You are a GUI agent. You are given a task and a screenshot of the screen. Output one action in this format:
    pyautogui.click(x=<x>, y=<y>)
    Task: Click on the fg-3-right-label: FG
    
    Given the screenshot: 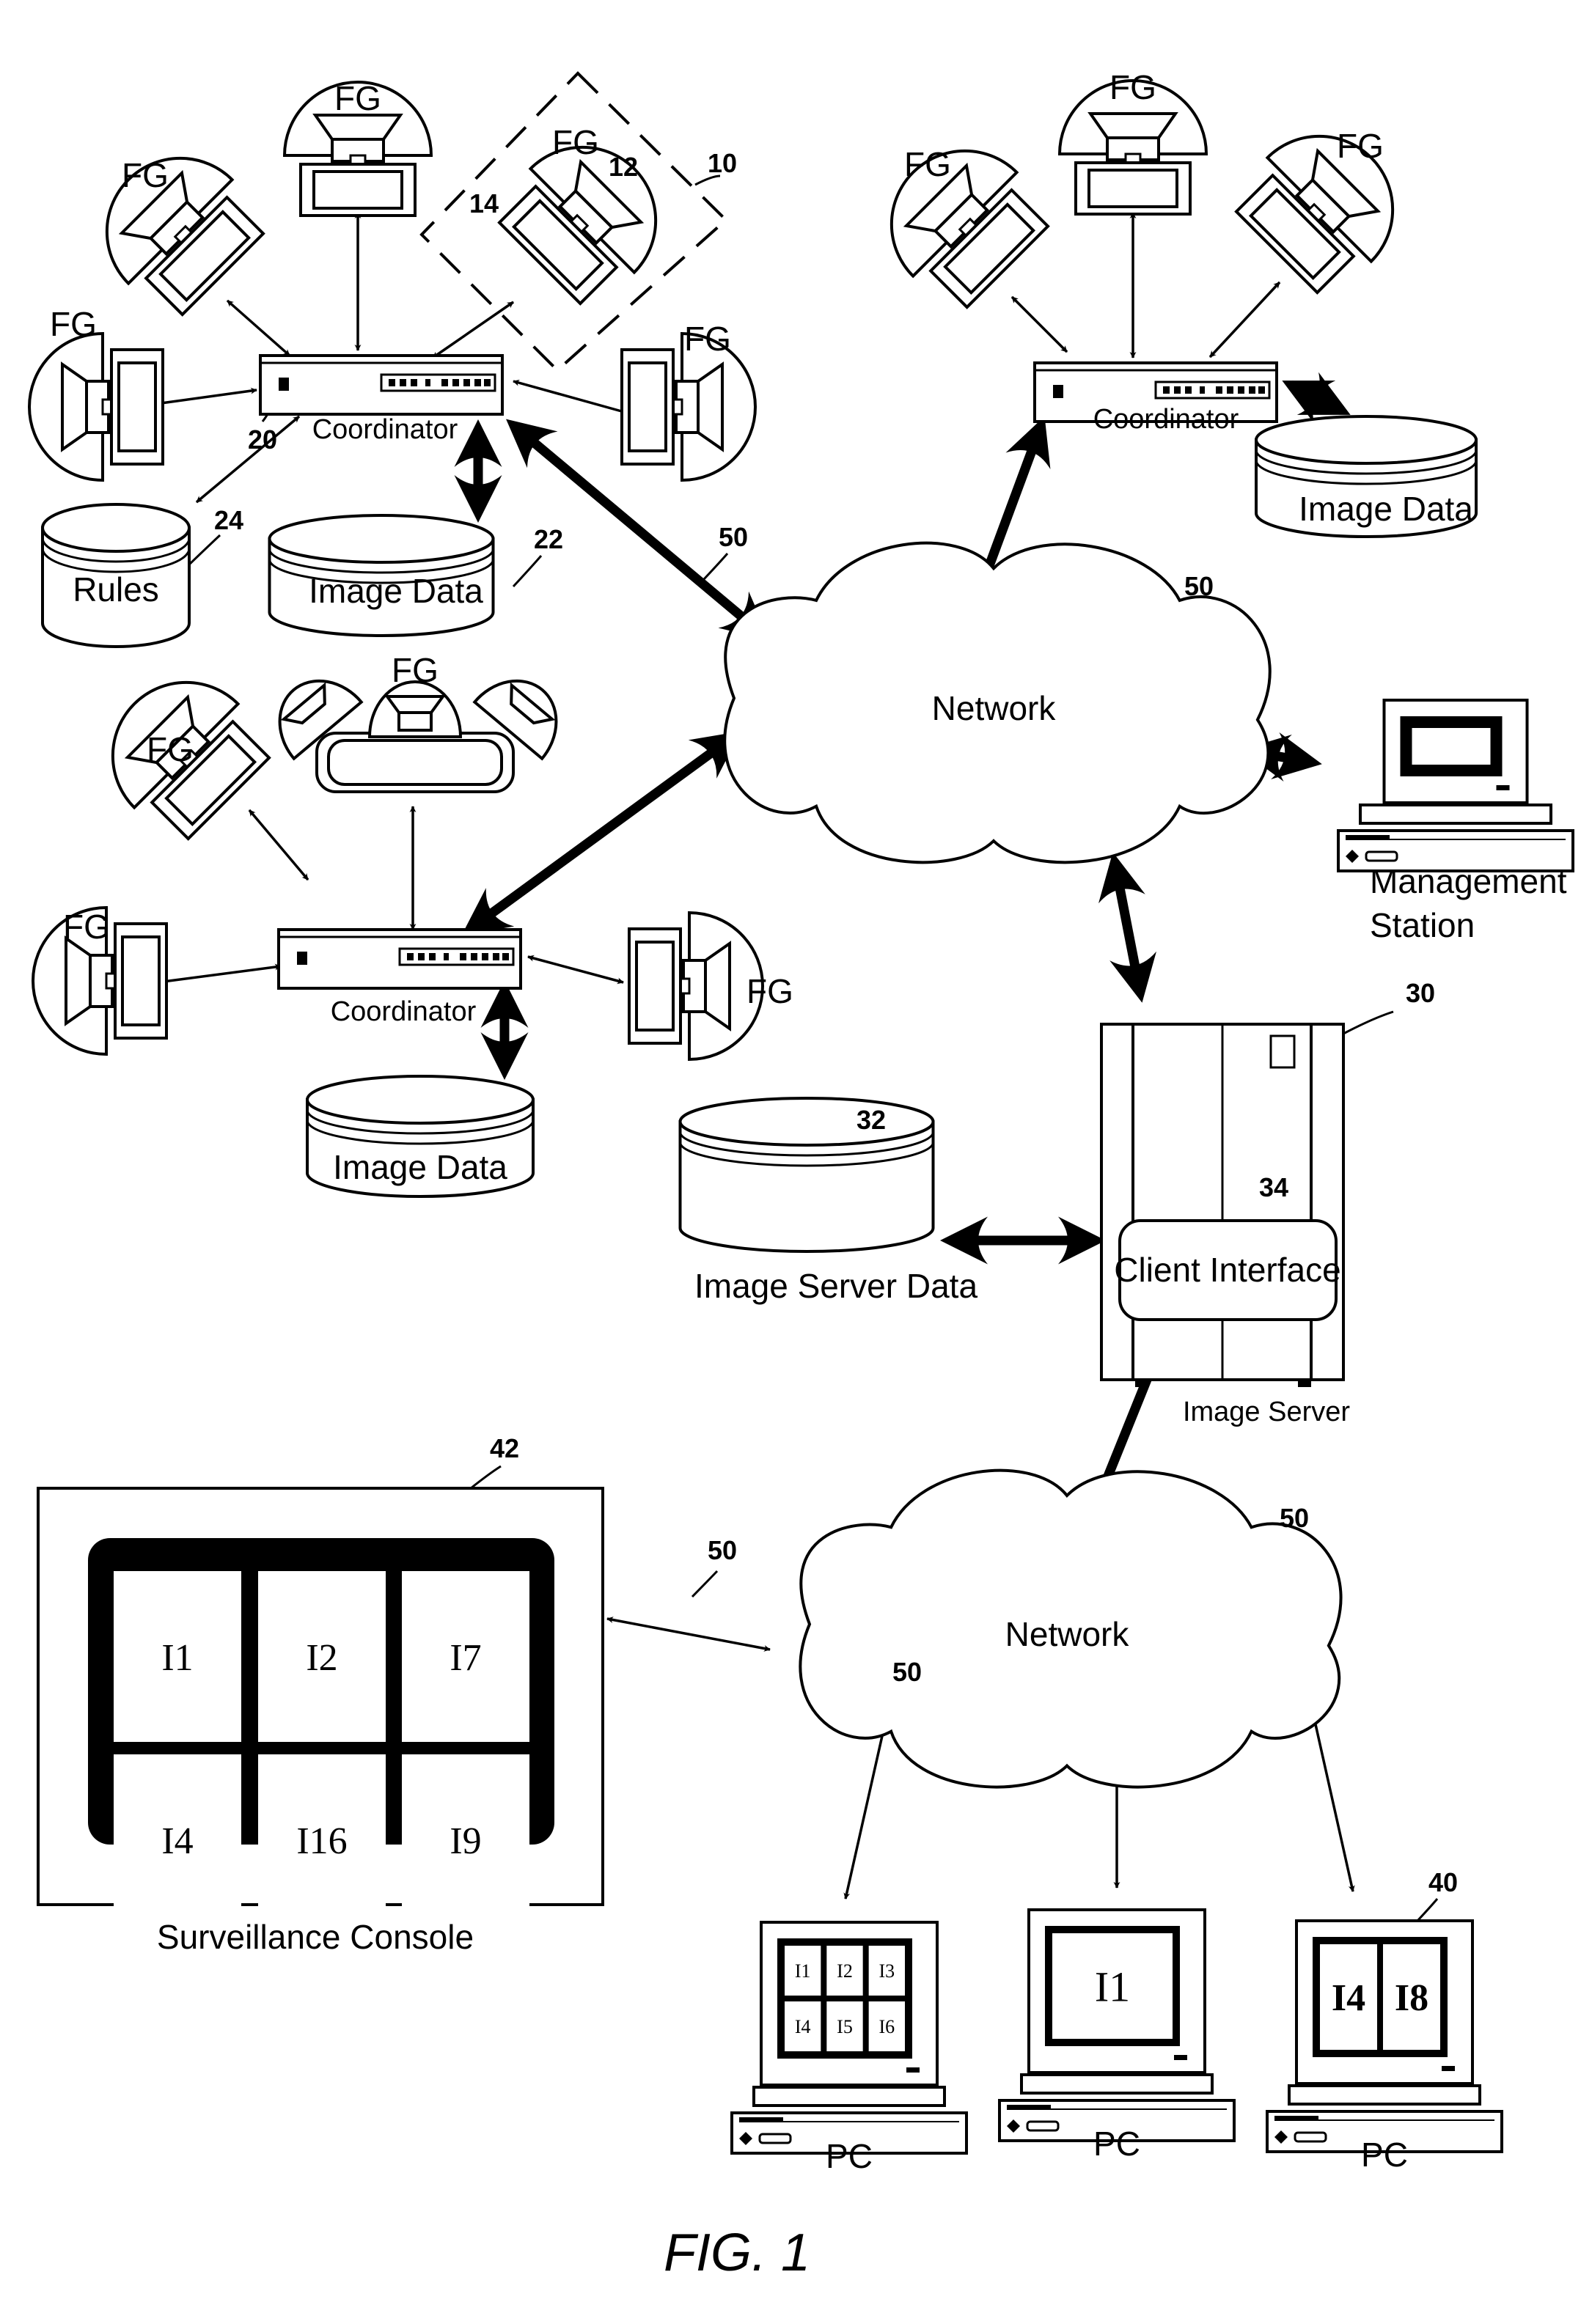 What is the action you would take?
    pyautogui.click(x=770, y=991)
    